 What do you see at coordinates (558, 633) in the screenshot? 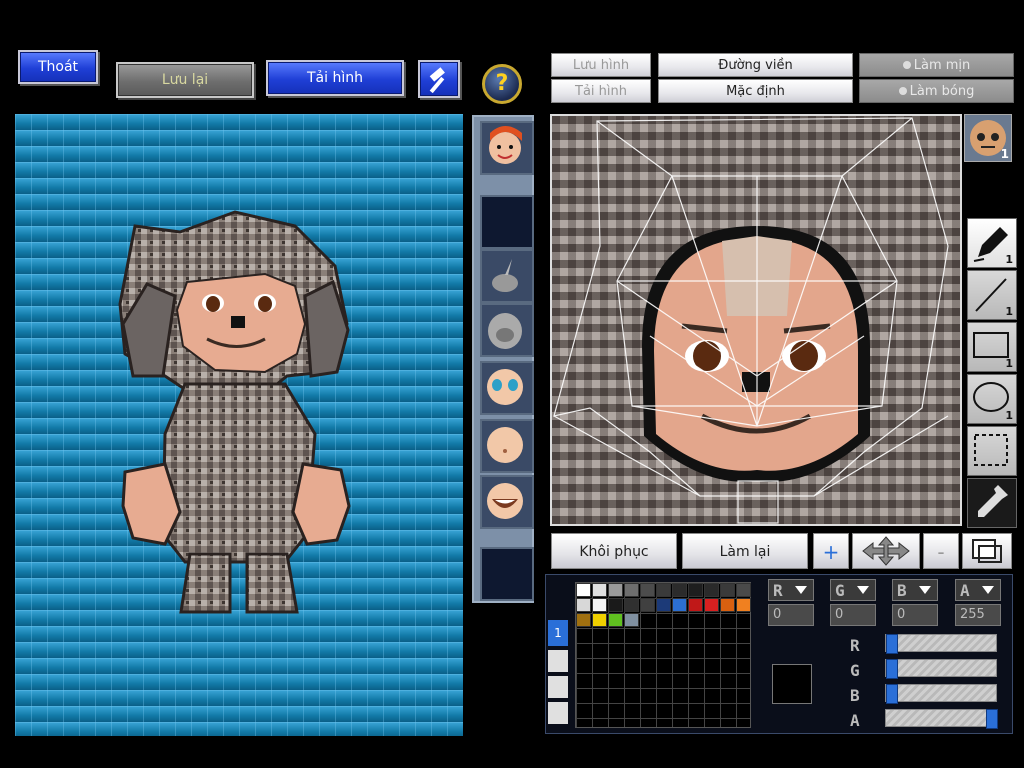
I see `palette-tab-active: 1` at bounding box center [558, 633].